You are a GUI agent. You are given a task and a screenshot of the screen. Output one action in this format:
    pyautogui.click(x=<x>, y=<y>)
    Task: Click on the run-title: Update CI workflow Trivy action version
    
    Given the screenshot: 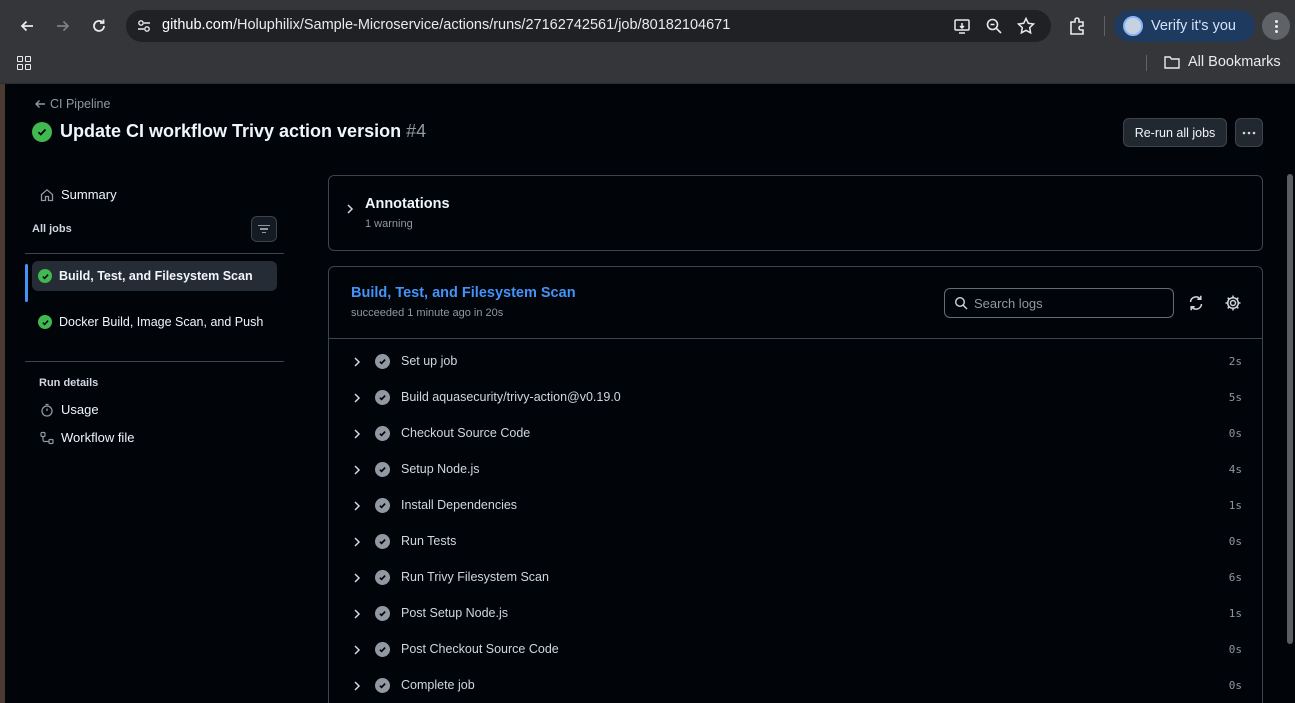 What is the action you would take?
    pyautogui.click(x=231, y=131)
    